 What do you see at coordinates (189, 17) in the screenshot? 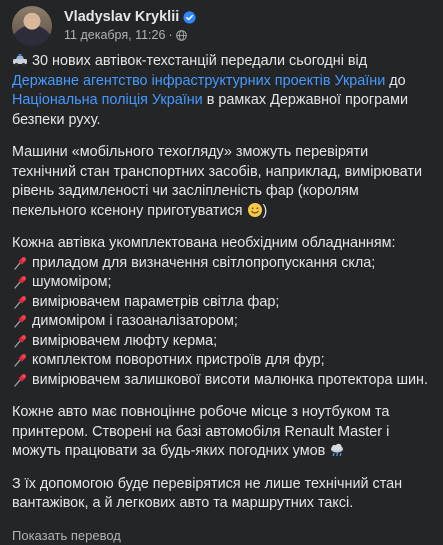
I see `verified-badge-icon` at bounding box center [189, 17].